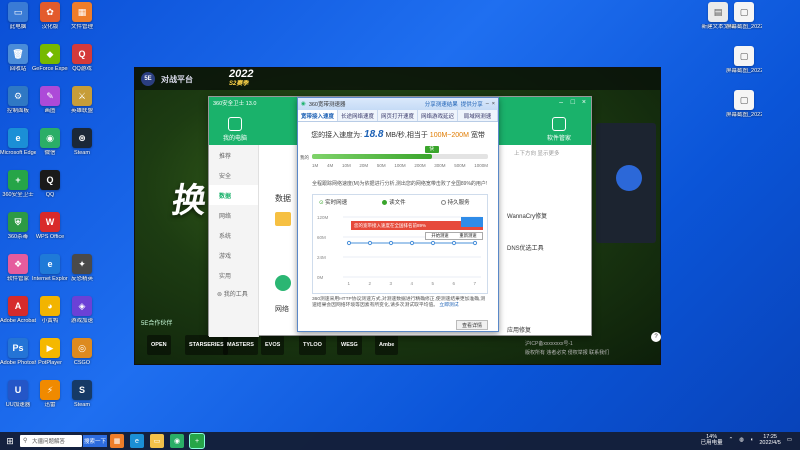 The height and width of the screenshot is (450, 800). I want to click on desktop-icon-label: 回收站, so click(18, 69).